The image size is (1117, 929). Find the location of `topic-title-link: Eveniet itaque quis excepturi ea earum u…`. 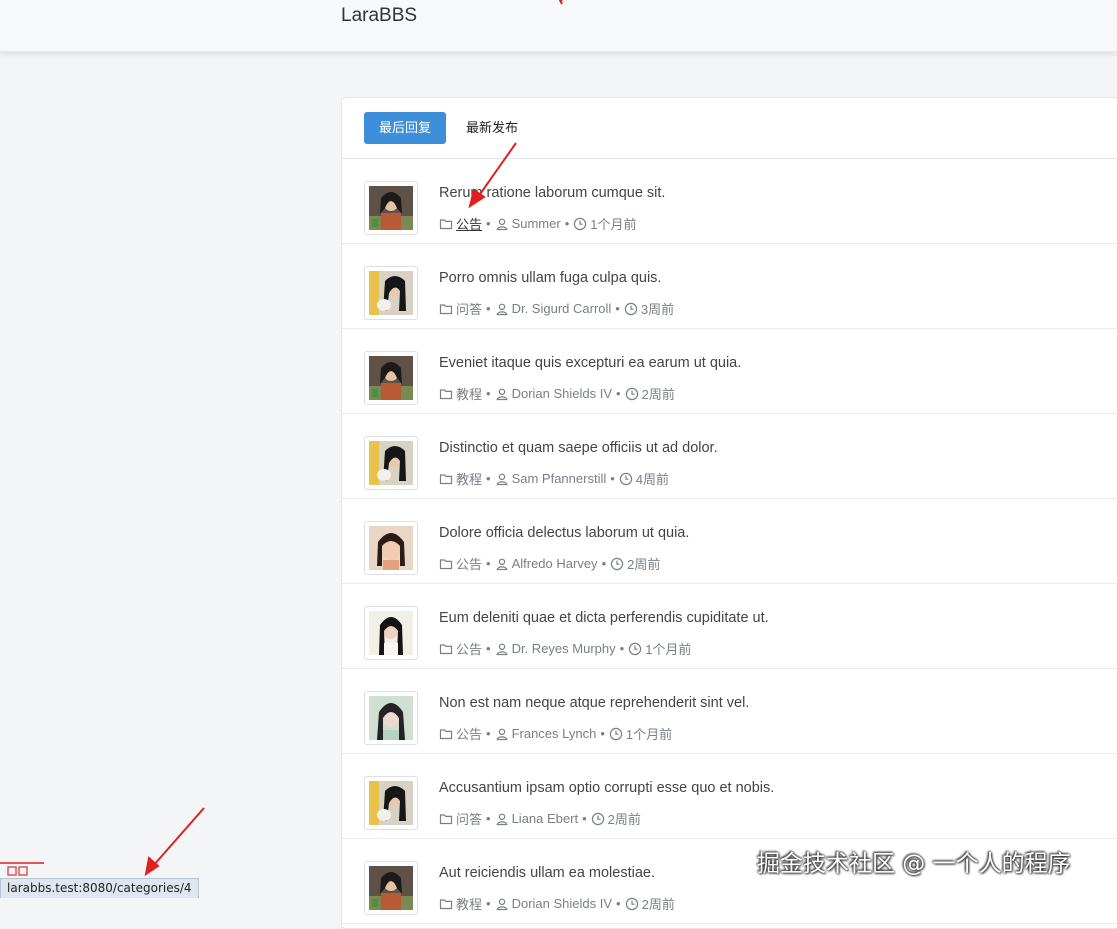

topic-title-link: Eveniet itaque quis excepturi ea earum u… is located at coordinates (590, 363).